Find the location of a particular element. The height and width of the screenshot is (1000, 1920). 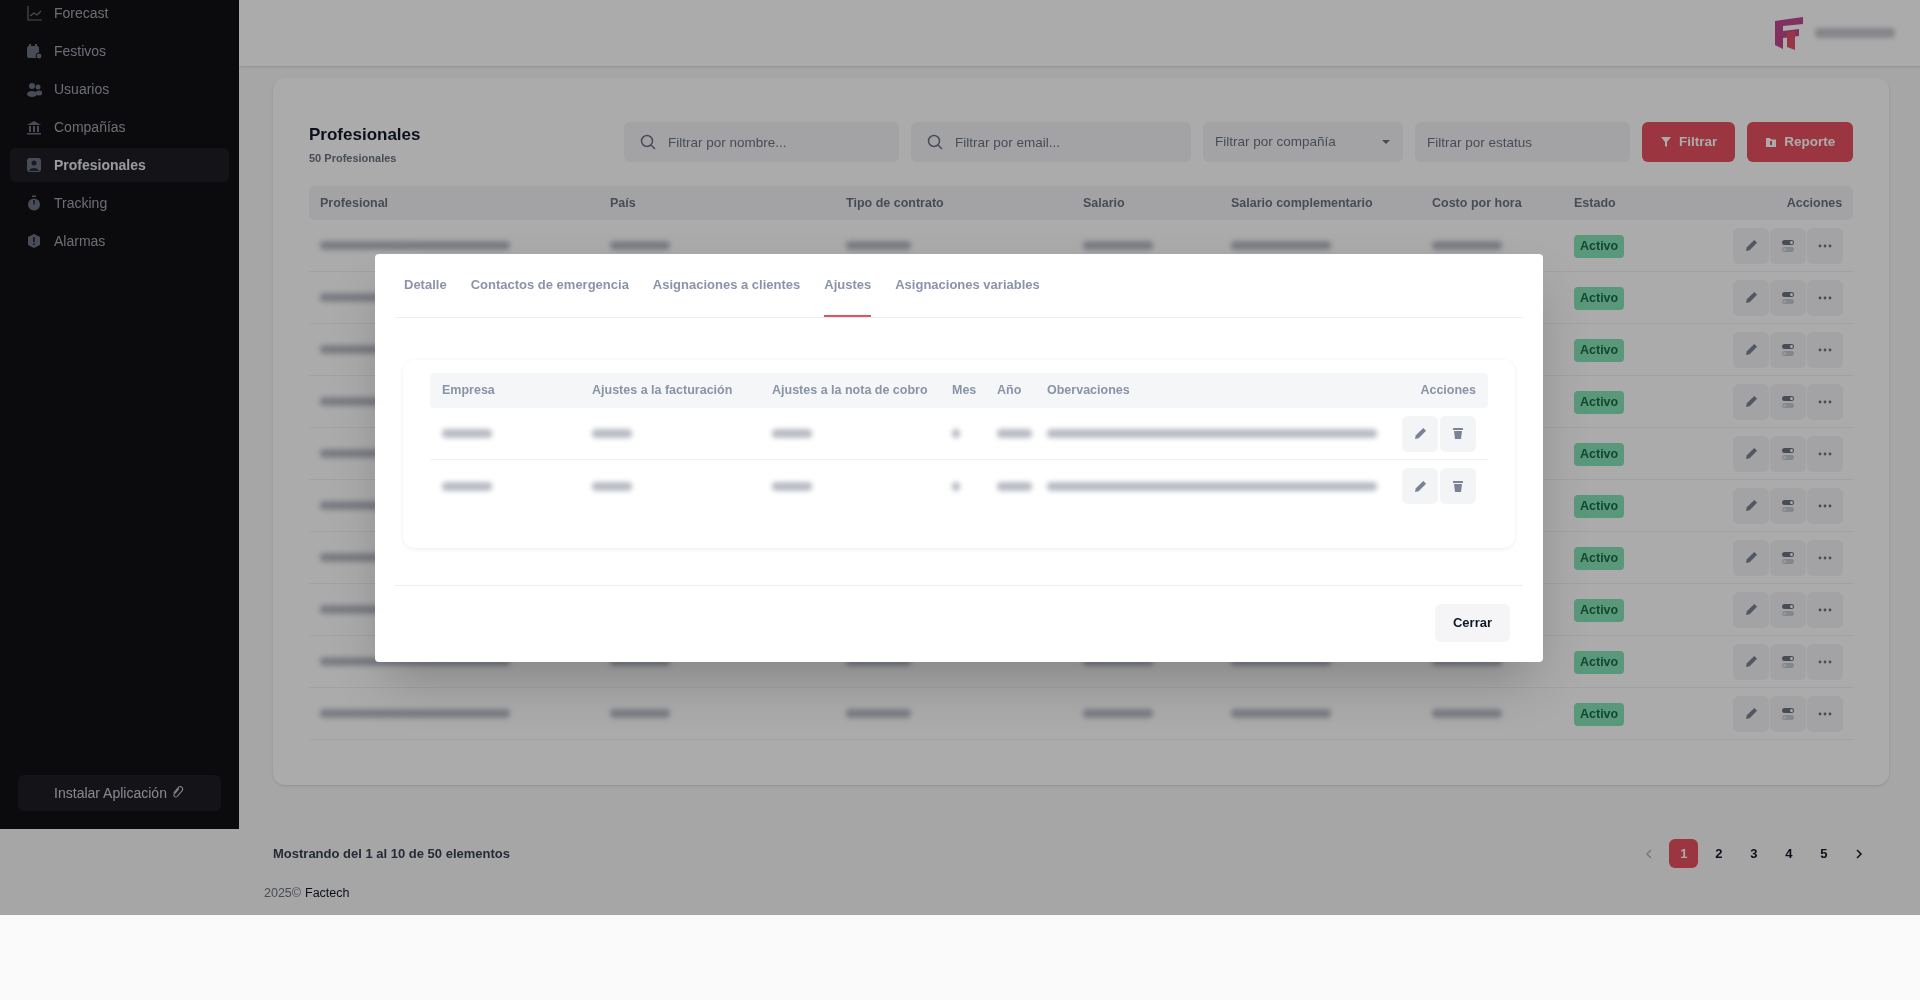

person-icon is located at coordinates (34, 165).